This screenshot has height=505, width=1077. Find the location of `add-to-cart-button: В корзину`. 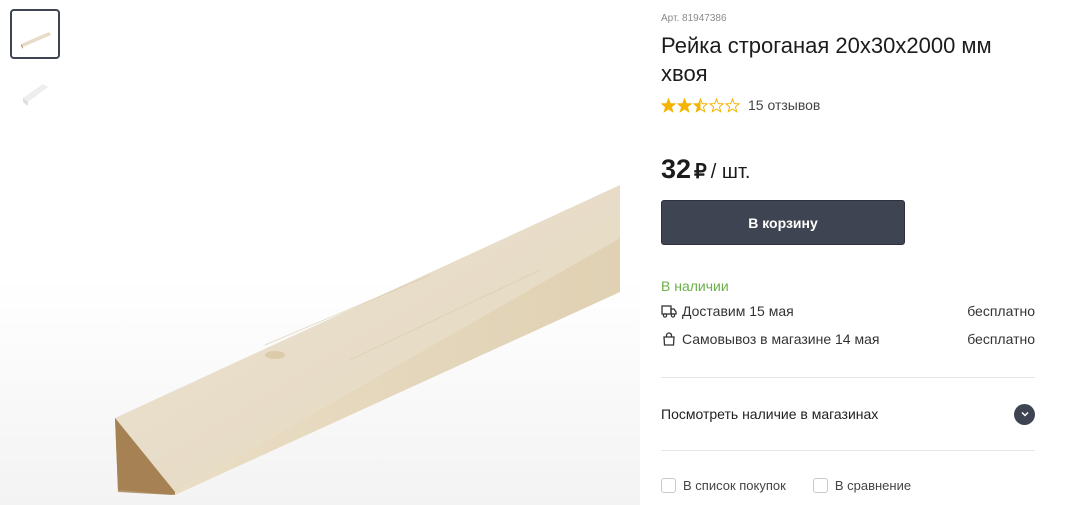

add-to-cart-button: В корзину is located at coordinates (783, 222).